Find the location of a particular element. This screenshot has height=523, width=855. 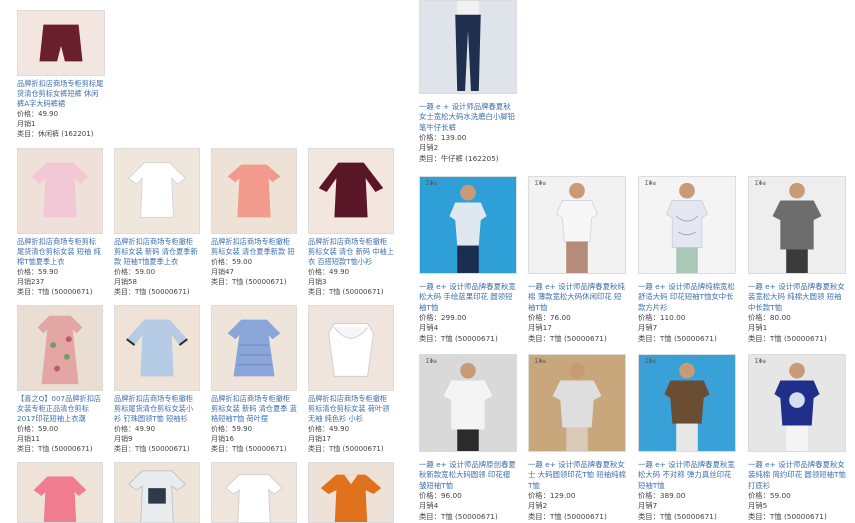

product-sales: 月销237 is located at coordinates (31, 282).